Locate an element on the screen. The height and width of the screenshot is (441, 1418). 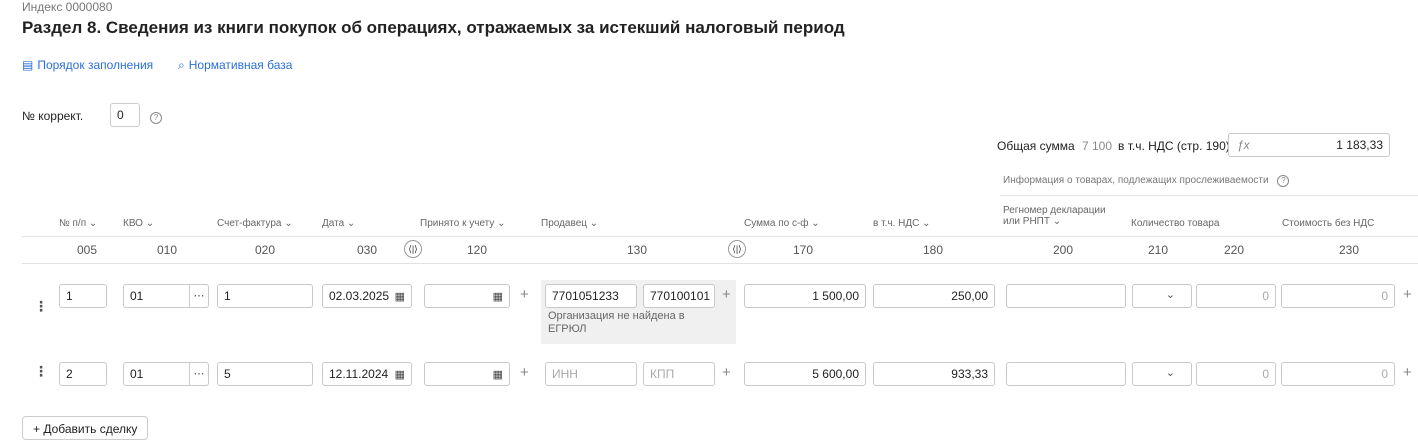
date-input: 02.03.2025 ▦ is located at coordinates (367, 296).